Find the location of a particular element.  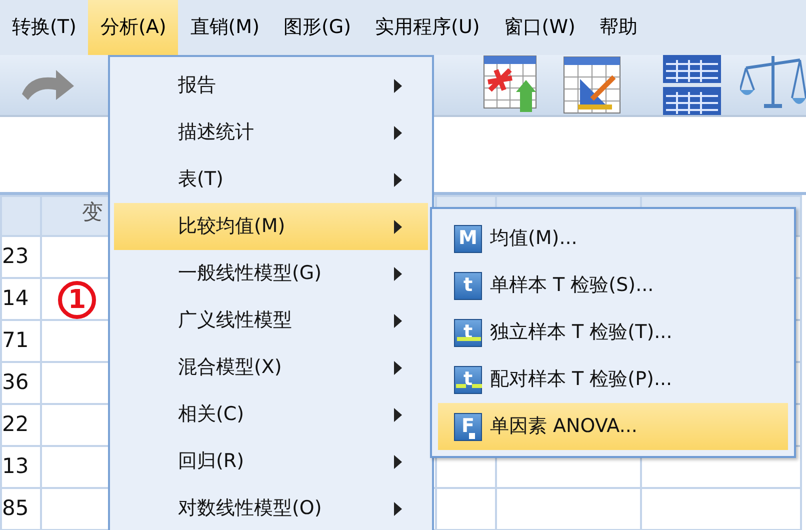

menu-item: 表(T) is located at coordinates (271, 179).